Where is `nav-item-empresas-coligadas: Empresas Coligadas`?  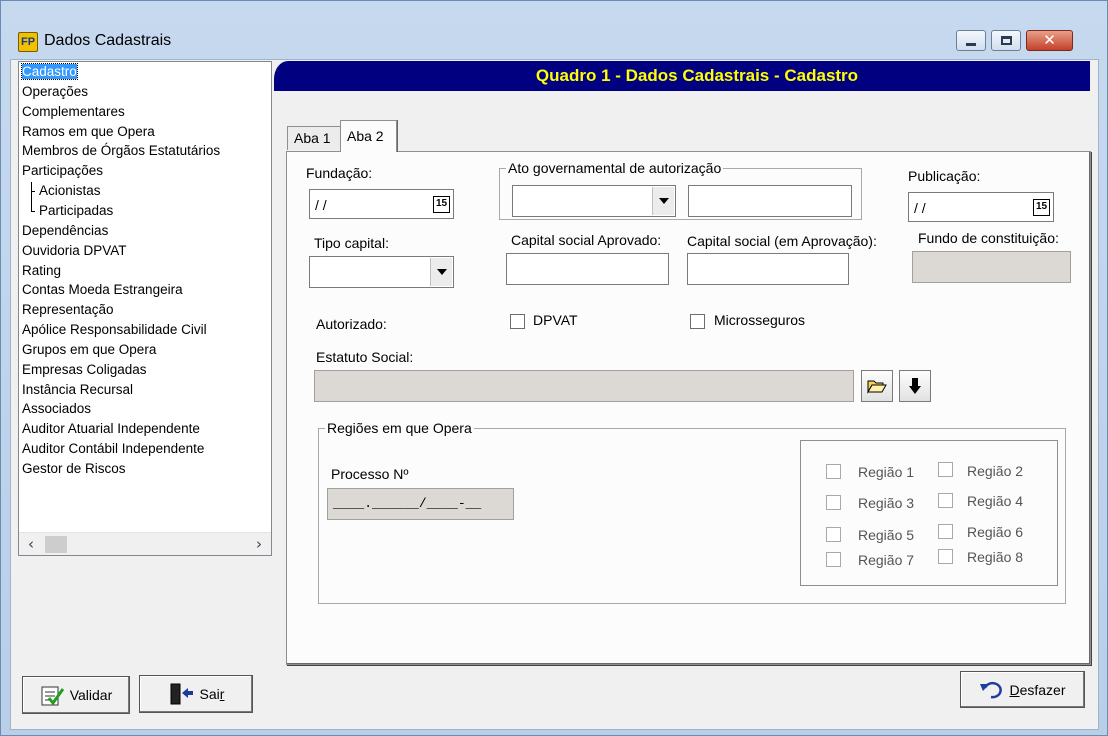 nav-item-empresas-coligadas: Empresas Coligadas is located at coordinates (84, 370).